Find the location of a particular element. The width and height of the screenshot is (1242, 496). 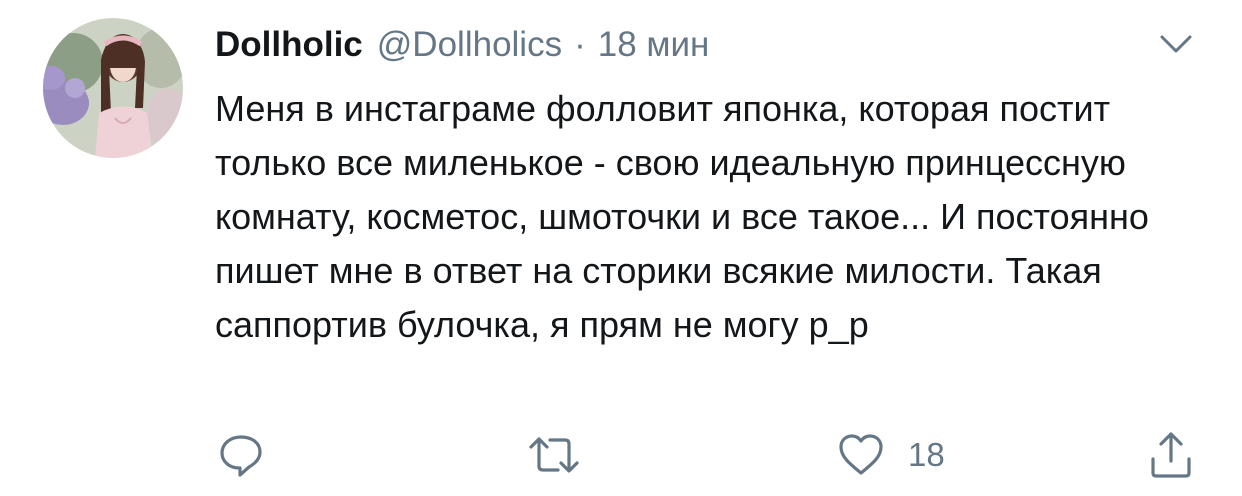

retweet-icon is located at coordinates (554, 455).